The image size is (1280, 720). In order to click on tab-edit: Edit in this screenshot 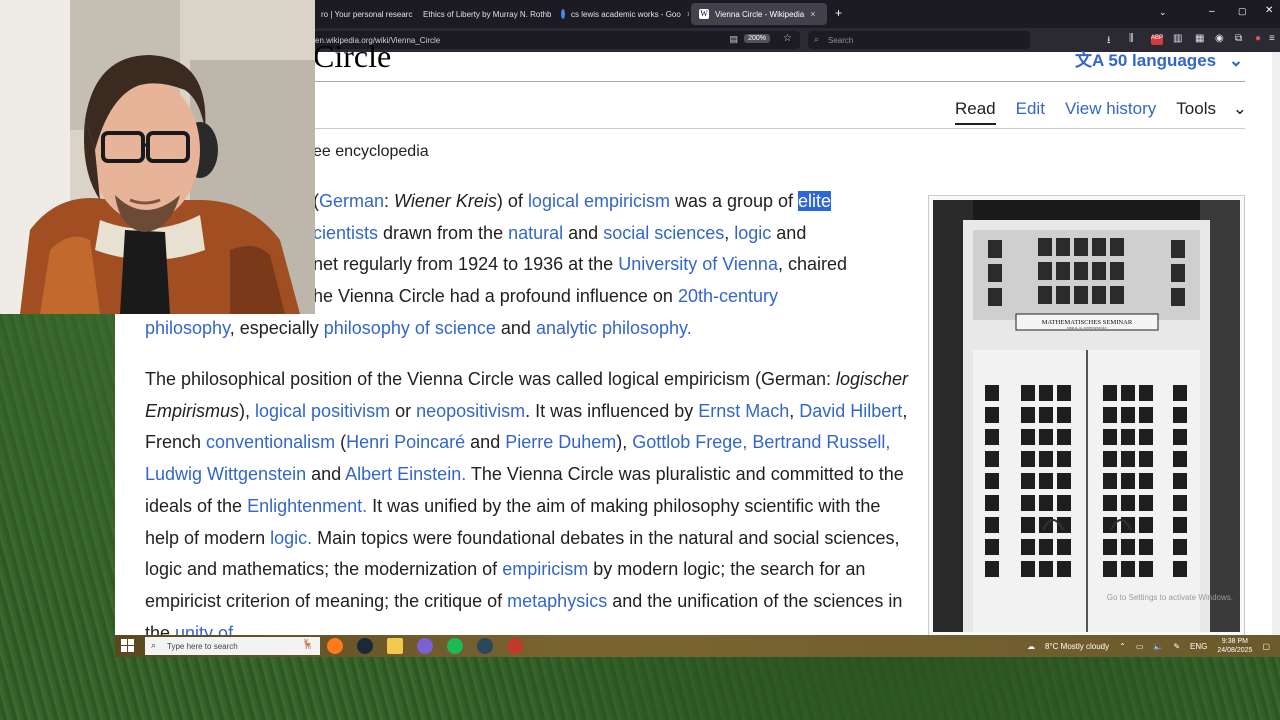, I will do `click(1030, 112)`.